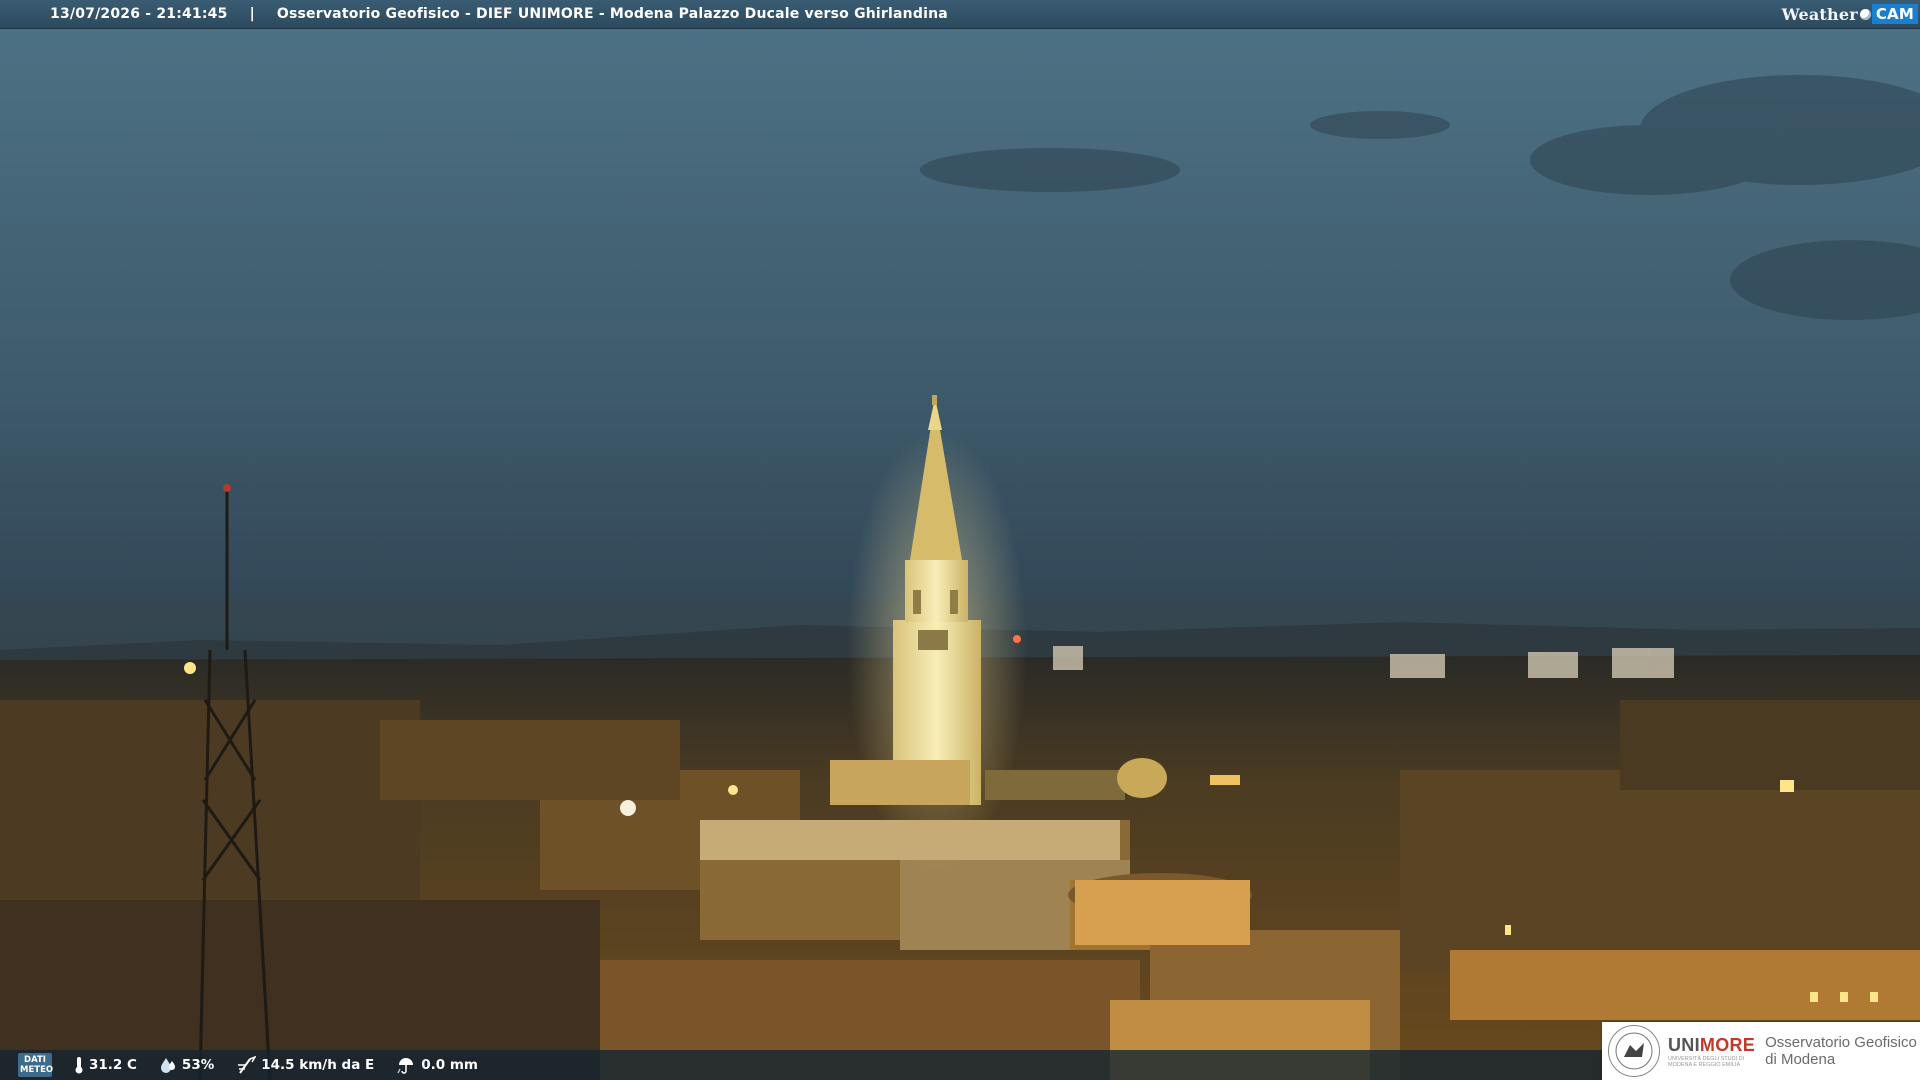 This screenshot has width=1920, height=1080. I want to click on wind-icon, so click(246, 1065).